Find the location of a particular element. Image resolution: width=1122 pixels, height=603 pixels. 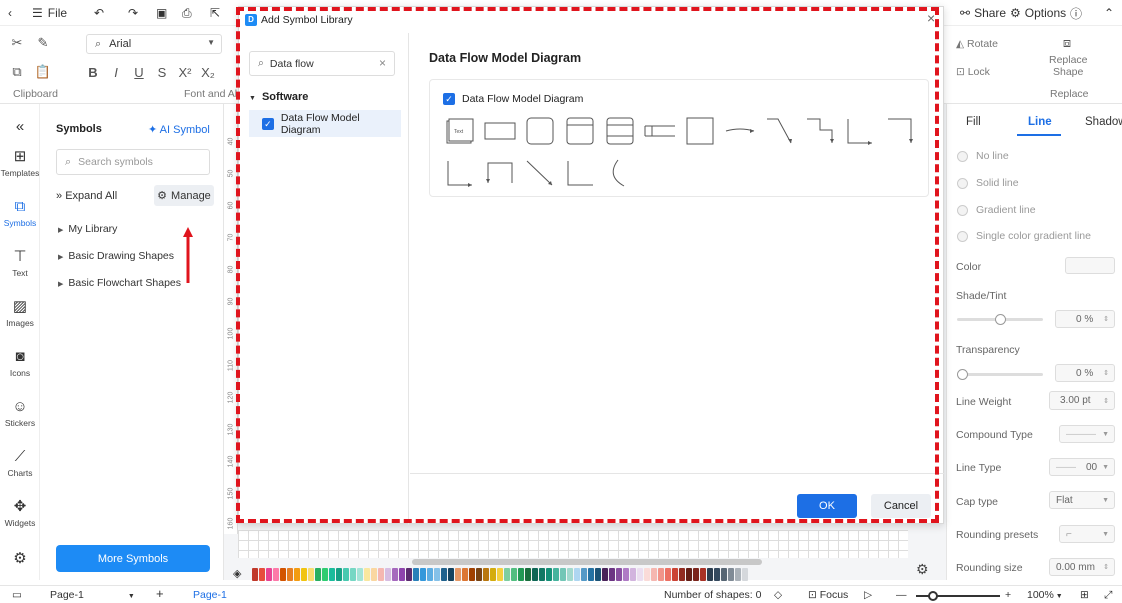

superscript-icon: X² is located at coordinates (185, 72).